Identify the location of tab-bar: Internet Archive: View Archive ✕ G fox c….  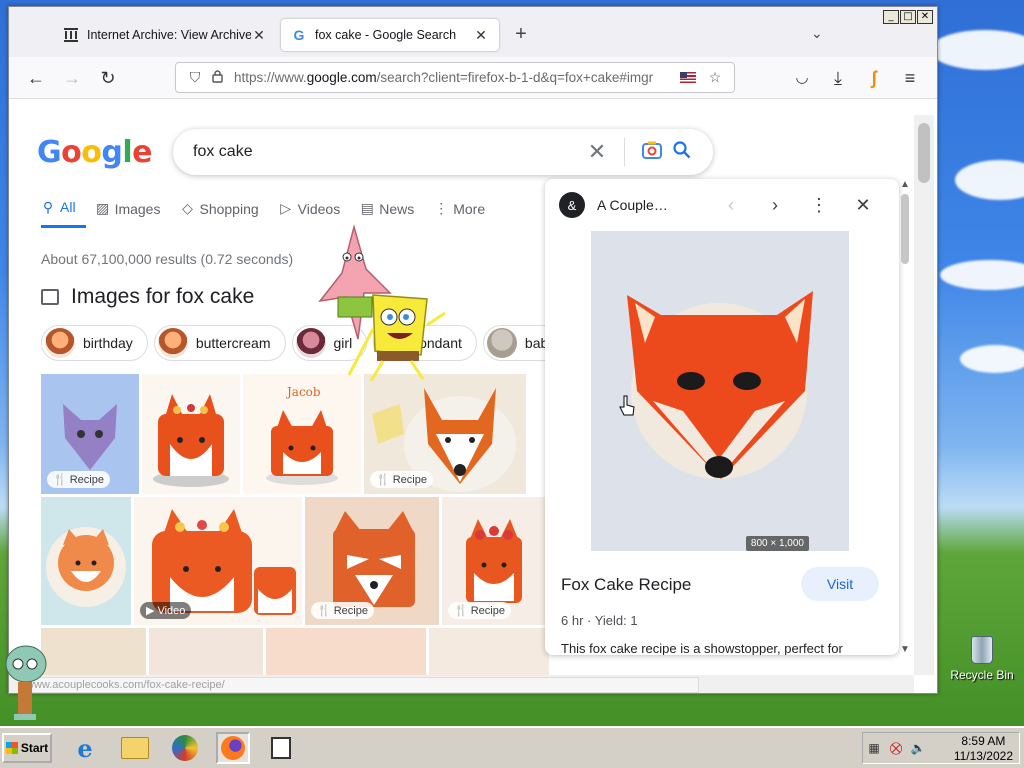
(473, 32).